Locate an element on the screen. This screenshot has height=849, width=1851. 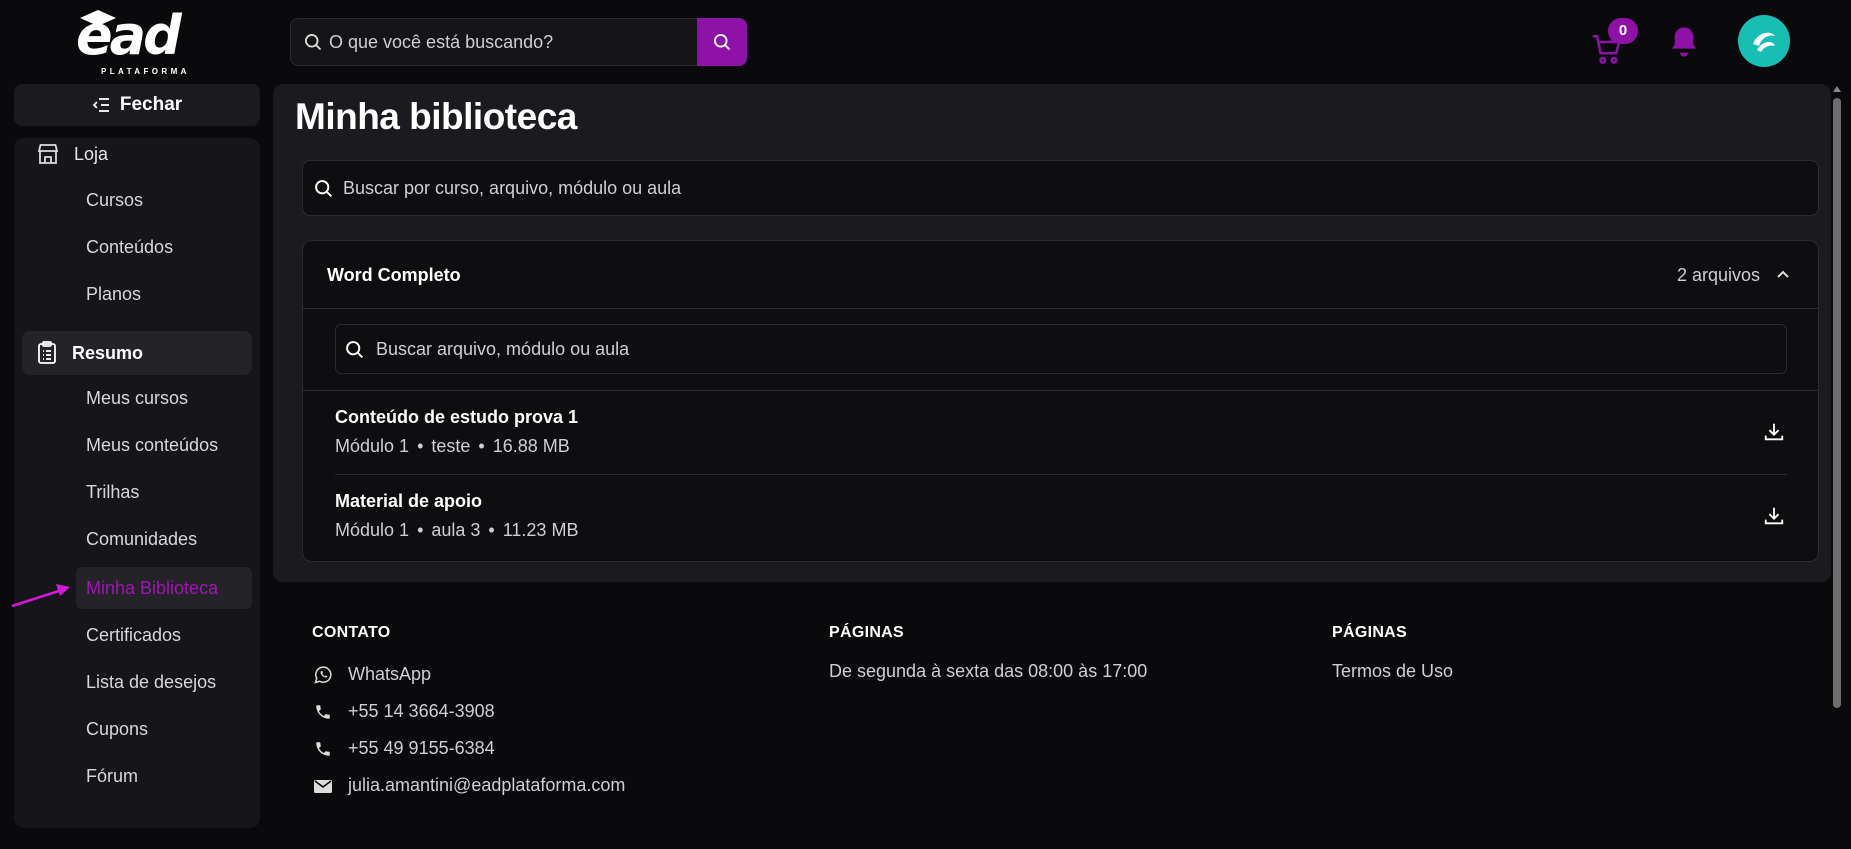
cart-count-badge: 0 is located at coordinates (1623, 31).